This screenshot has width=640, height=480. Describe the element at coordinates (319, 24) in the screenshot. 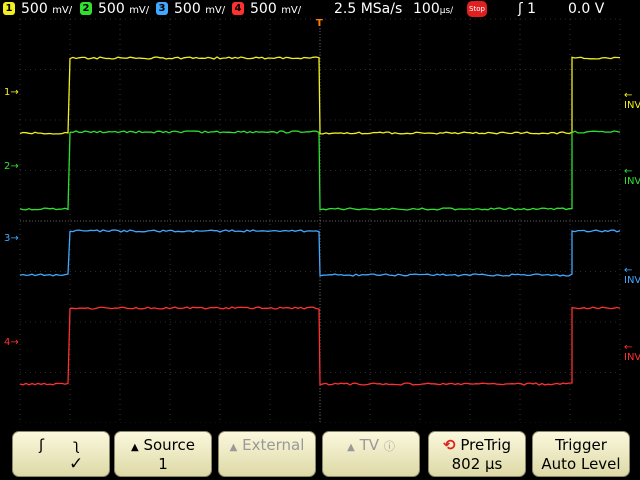

I see `trigger-position-marker: T` at that location.